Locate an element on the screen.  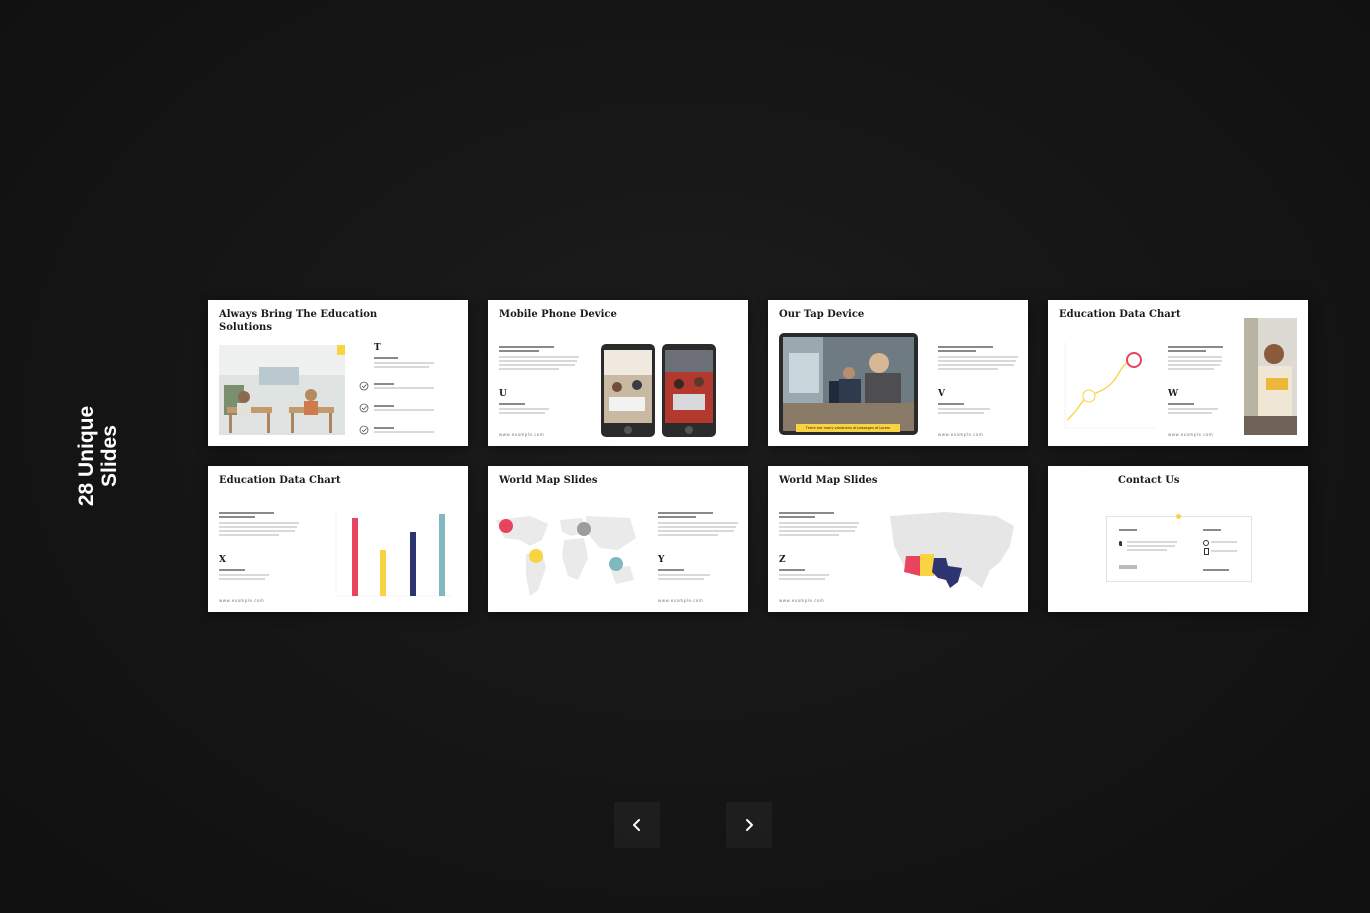
slide-title: Mobile Phone Device is located at coordinates (558, 314).